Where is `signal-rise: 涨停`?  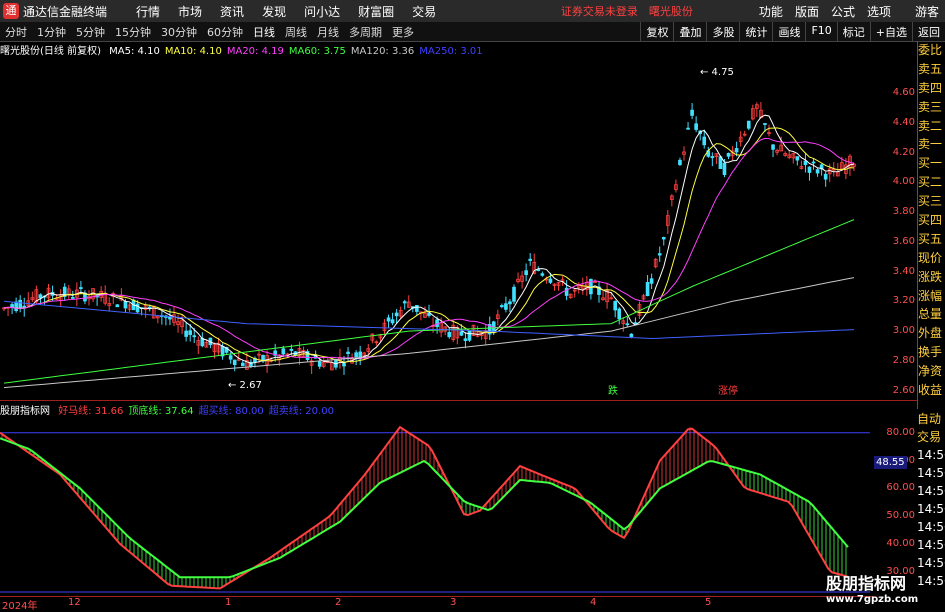
signal-rise: 涨停 is located at coordinates (728, 390).